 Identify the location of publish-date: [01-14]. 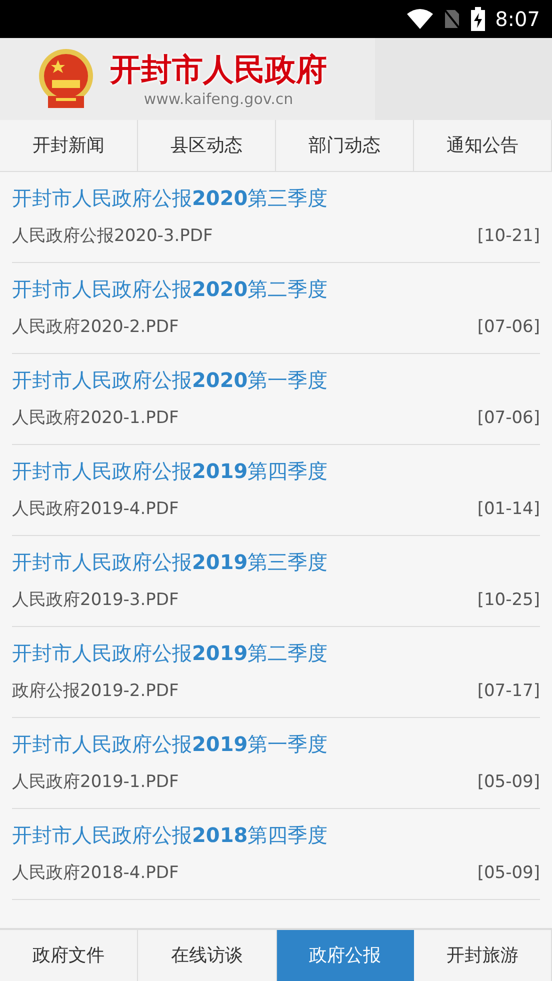
(508, 509).